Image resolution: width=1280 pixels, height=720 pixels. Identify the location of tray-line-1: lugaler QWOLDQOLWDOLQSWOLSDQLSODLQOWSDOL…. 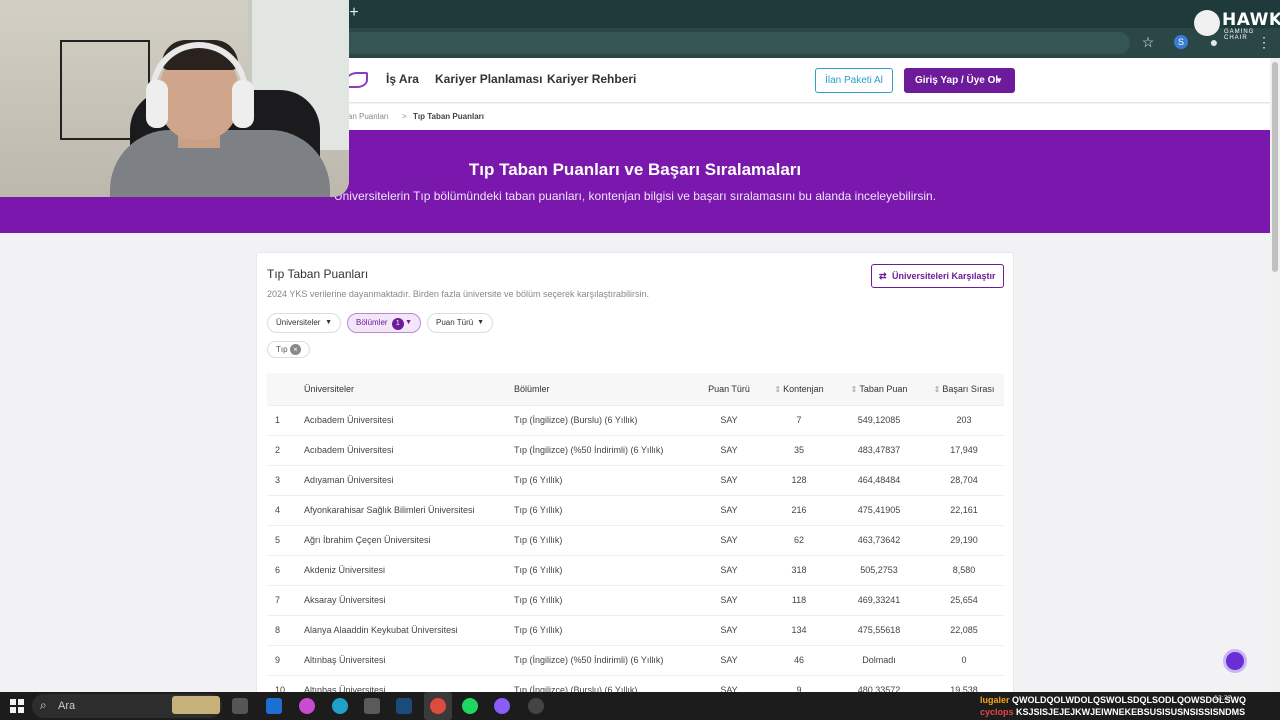
(1113, 700).